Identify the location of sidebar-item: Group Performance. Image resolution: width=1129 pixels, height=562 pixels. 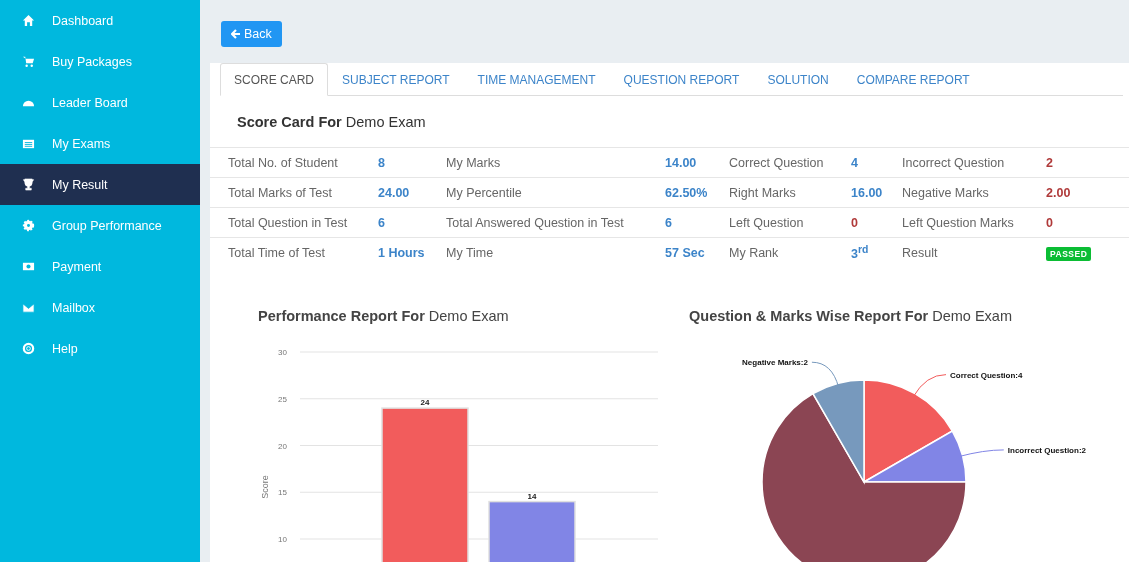
(100, 225).